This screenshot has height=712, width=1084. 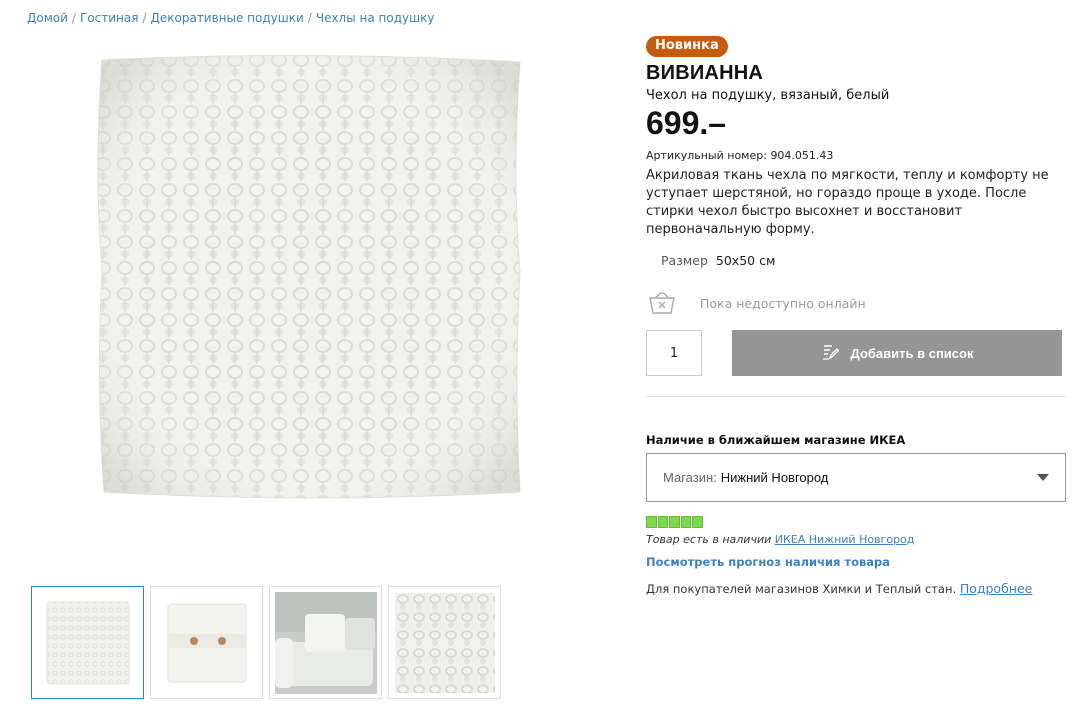 I want to click on thumbnail-interior, so click(x=325, y=642).